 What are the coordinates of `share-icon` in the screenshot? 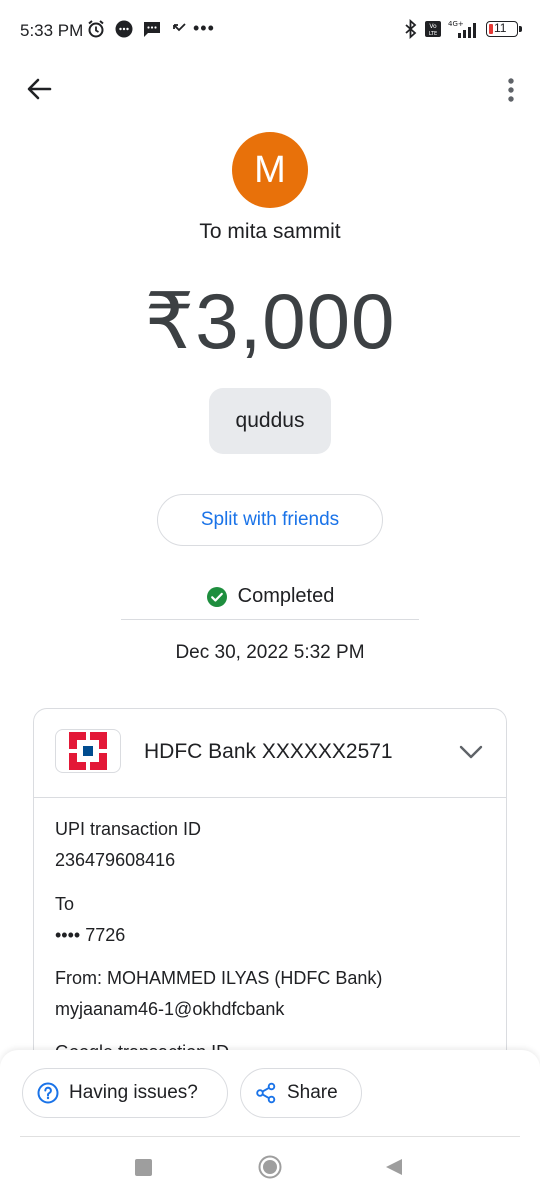 It's located at (266, 1093).